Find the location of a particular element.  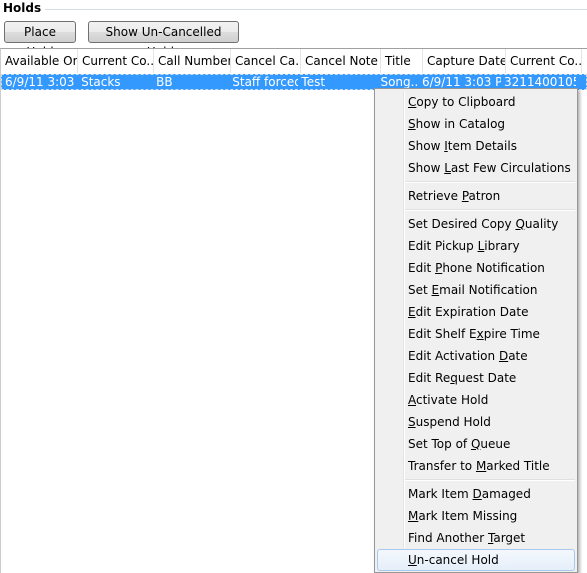

column-header: Capture Date is located at coordinates (464, 61).